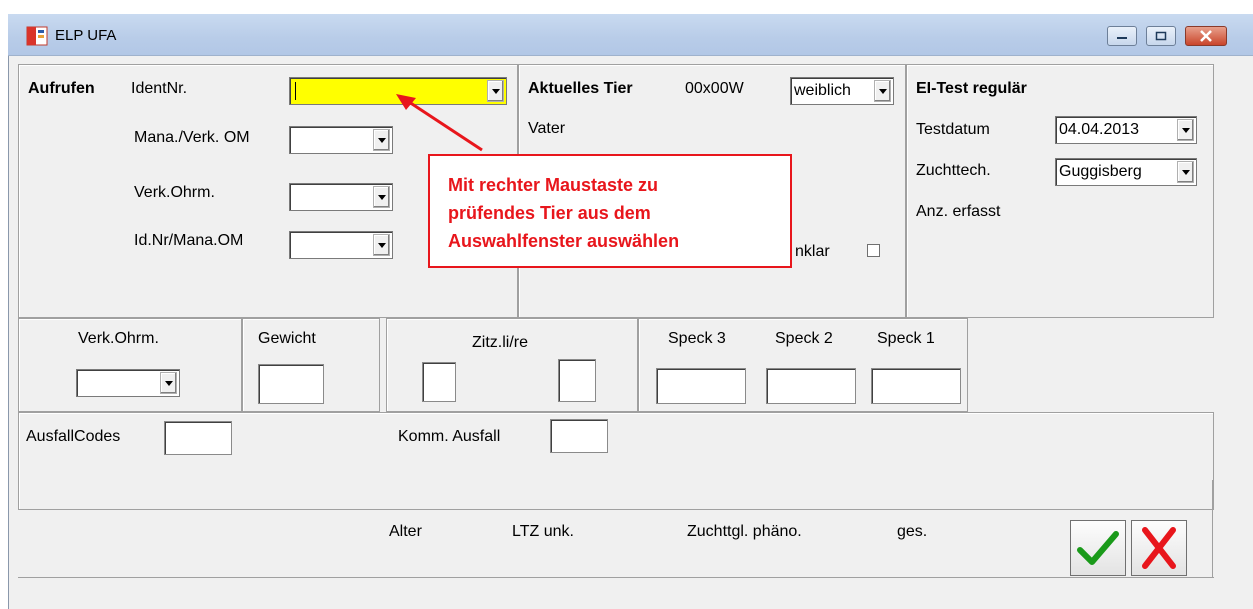 Image resolution: width=1253 pixels, height=609 pixels. Describe the element at coordinates (579, 436) in the screenshot. I see `komm-ausfall-input` at that location.